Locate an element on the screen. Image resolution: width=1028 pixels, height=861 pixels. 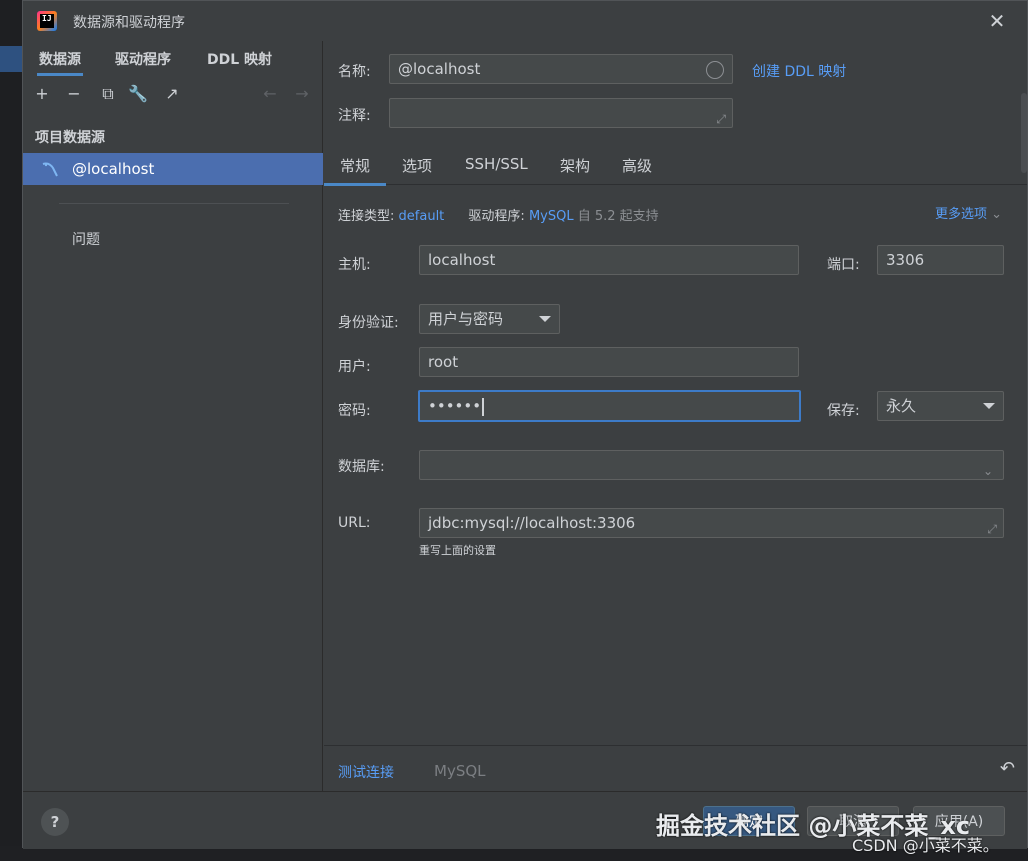
port-label: 端口: is located at coordinates (843, 265).